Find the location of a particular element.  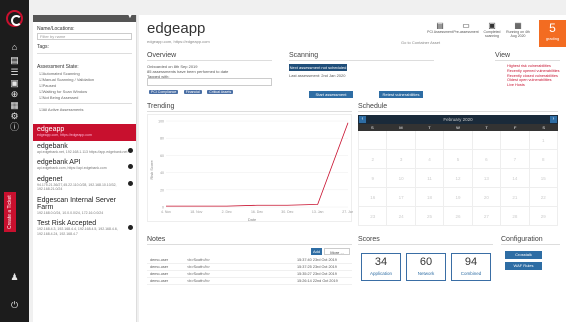

x-tick-label: 4. Nov is located at coordinates (166, 212).